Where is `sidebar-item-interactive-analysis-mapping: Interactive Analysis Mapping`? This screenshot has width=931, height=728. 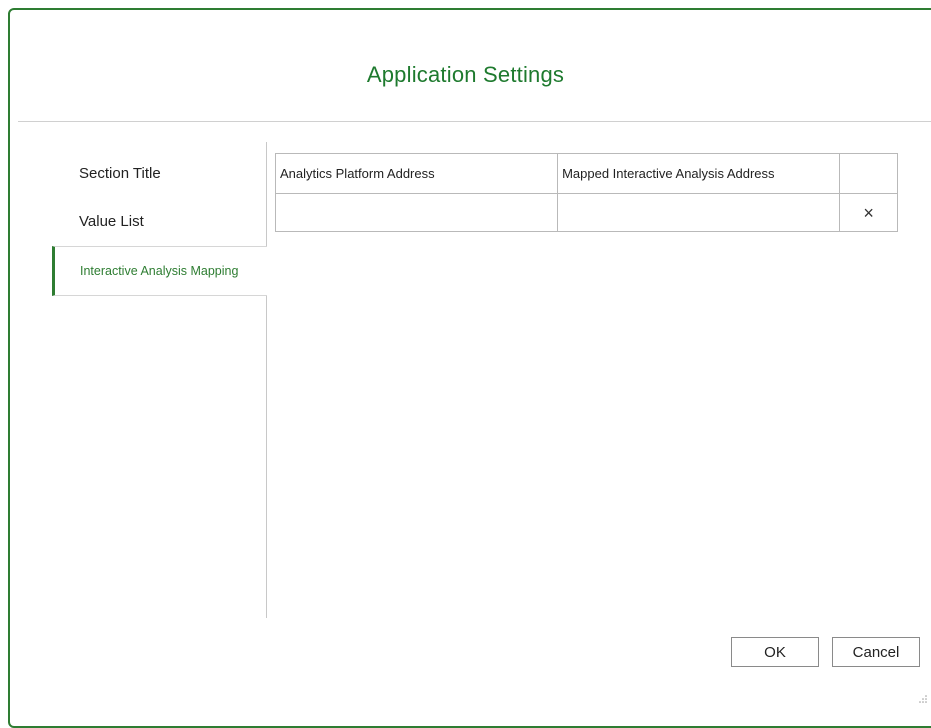 sidebar-item-interactive-analysis-mapping: Interactive Analysis Mapping is located at coordinates (159, 271).